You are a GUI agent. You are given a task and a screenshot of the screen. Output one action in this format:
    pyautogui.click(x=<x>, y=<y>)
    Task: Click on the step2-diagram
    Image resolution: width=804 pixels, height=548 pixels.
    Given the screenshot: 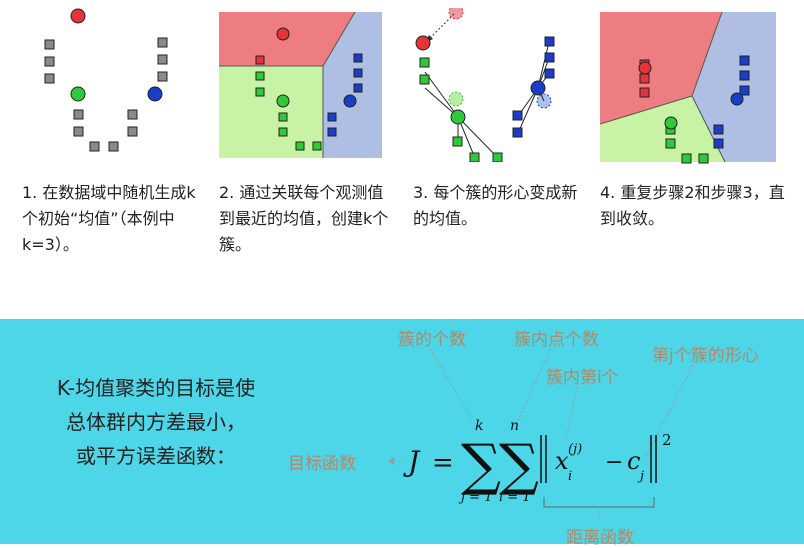 What is the action you would take?
    pyautogui.click(x=300, y=84)
    